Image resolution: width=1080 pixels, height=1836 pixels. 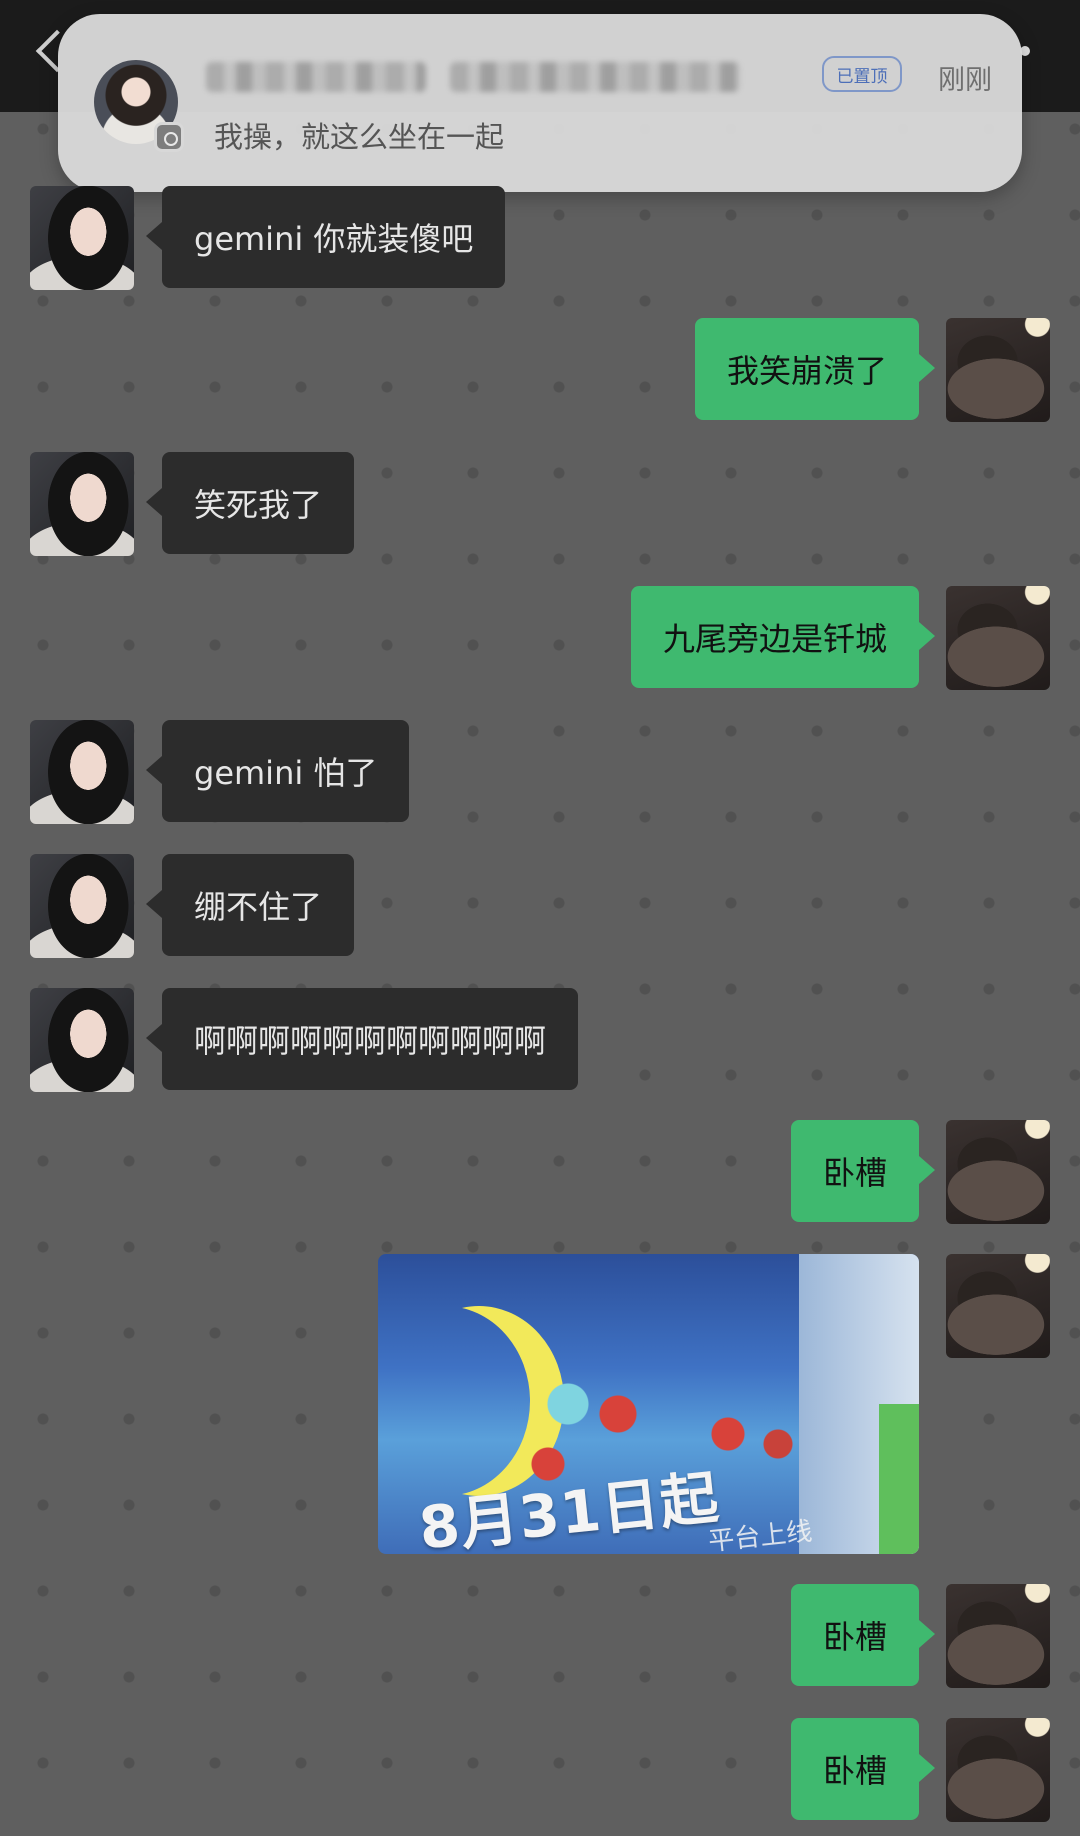 I want to click on outgoing-message-bubble: 九尾旁边是钎城, so click(x=783, y=637).